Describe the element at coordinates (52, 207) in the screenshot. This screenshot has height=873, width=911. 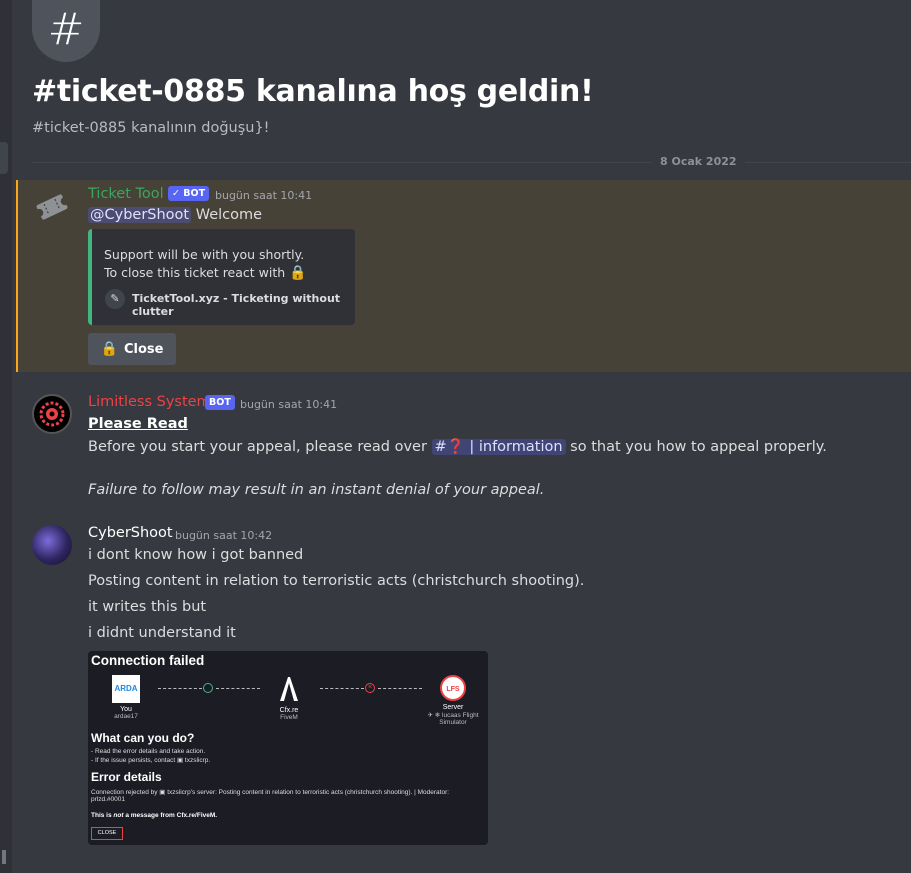
I see `ticket-tool-avatar` at that location.